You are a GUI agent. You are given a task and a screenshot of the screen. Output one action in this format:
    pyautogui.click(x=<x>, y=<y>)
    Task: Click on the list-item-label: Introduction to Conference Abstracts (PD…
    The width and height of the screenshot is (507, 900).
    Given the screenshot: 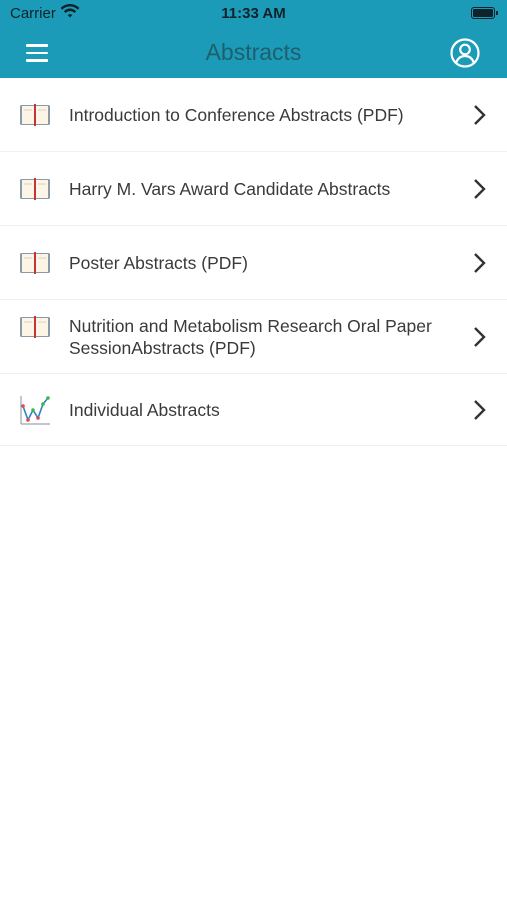 What is the action you would take?
    pyautogui.click(x=236, y=114)
    